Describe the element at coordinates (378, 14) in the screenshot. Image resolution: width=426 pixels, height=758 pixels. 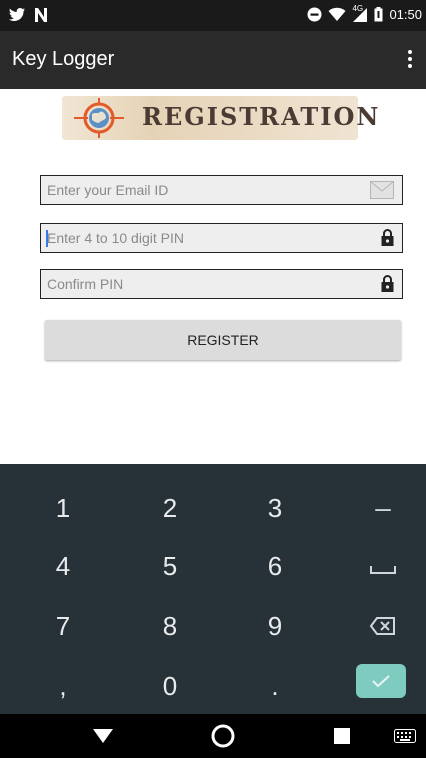
I see `battery-icon` at that location.